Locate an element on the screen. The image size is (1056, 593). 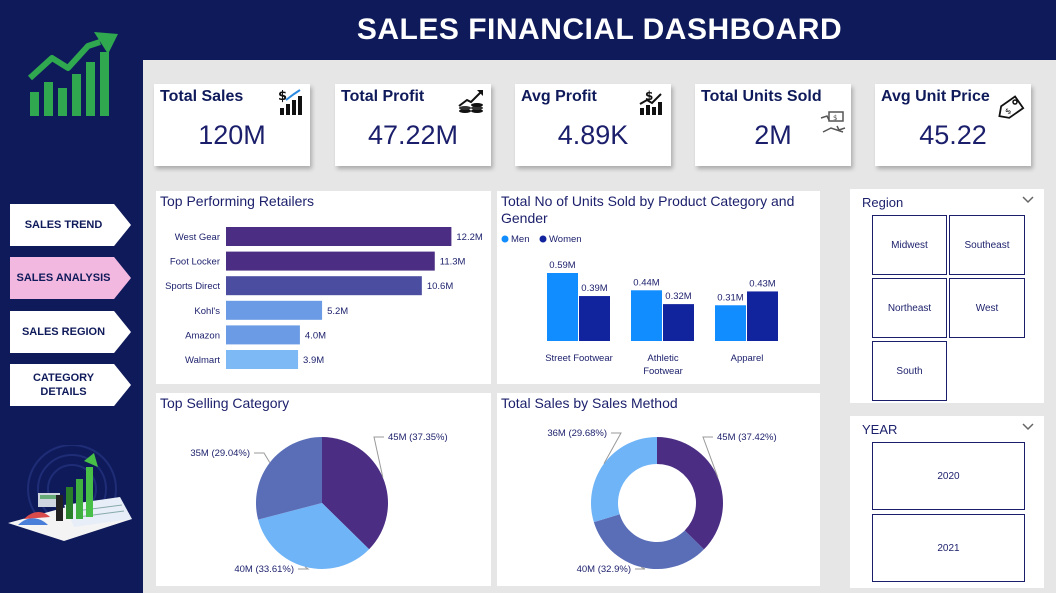
bar-data-label: 12.2M is located at coordinates (469, 237).